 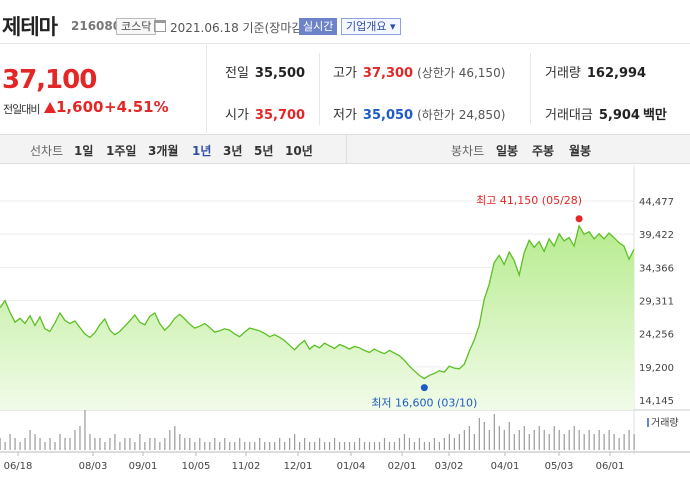 I want to click on price-summary: 37,100 전일대비 1,600 +4.51%, so click(x=103, y=89).